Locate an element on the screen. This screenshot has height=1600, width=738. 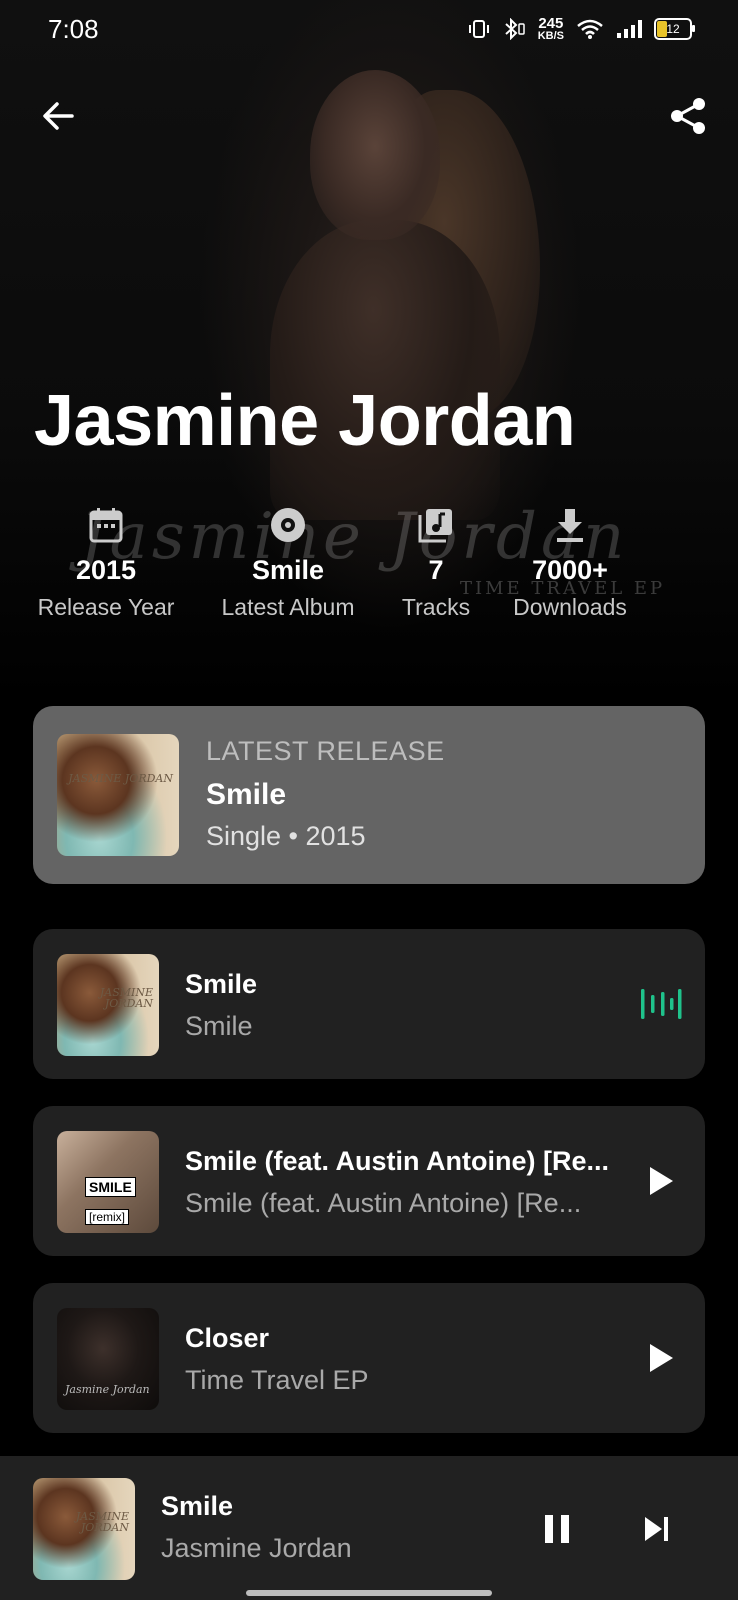
stat-release-year: 2015 Release Year is located at coordinates (106, 563).